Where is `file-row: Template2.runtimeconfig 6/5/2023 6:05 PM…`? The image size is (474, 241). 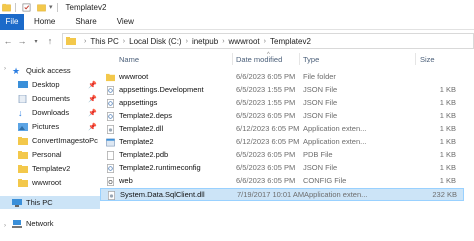 file-row: Template2.runtimeconfig 6/5/2023 6:05 PM… is located at coordinates (282, 168).